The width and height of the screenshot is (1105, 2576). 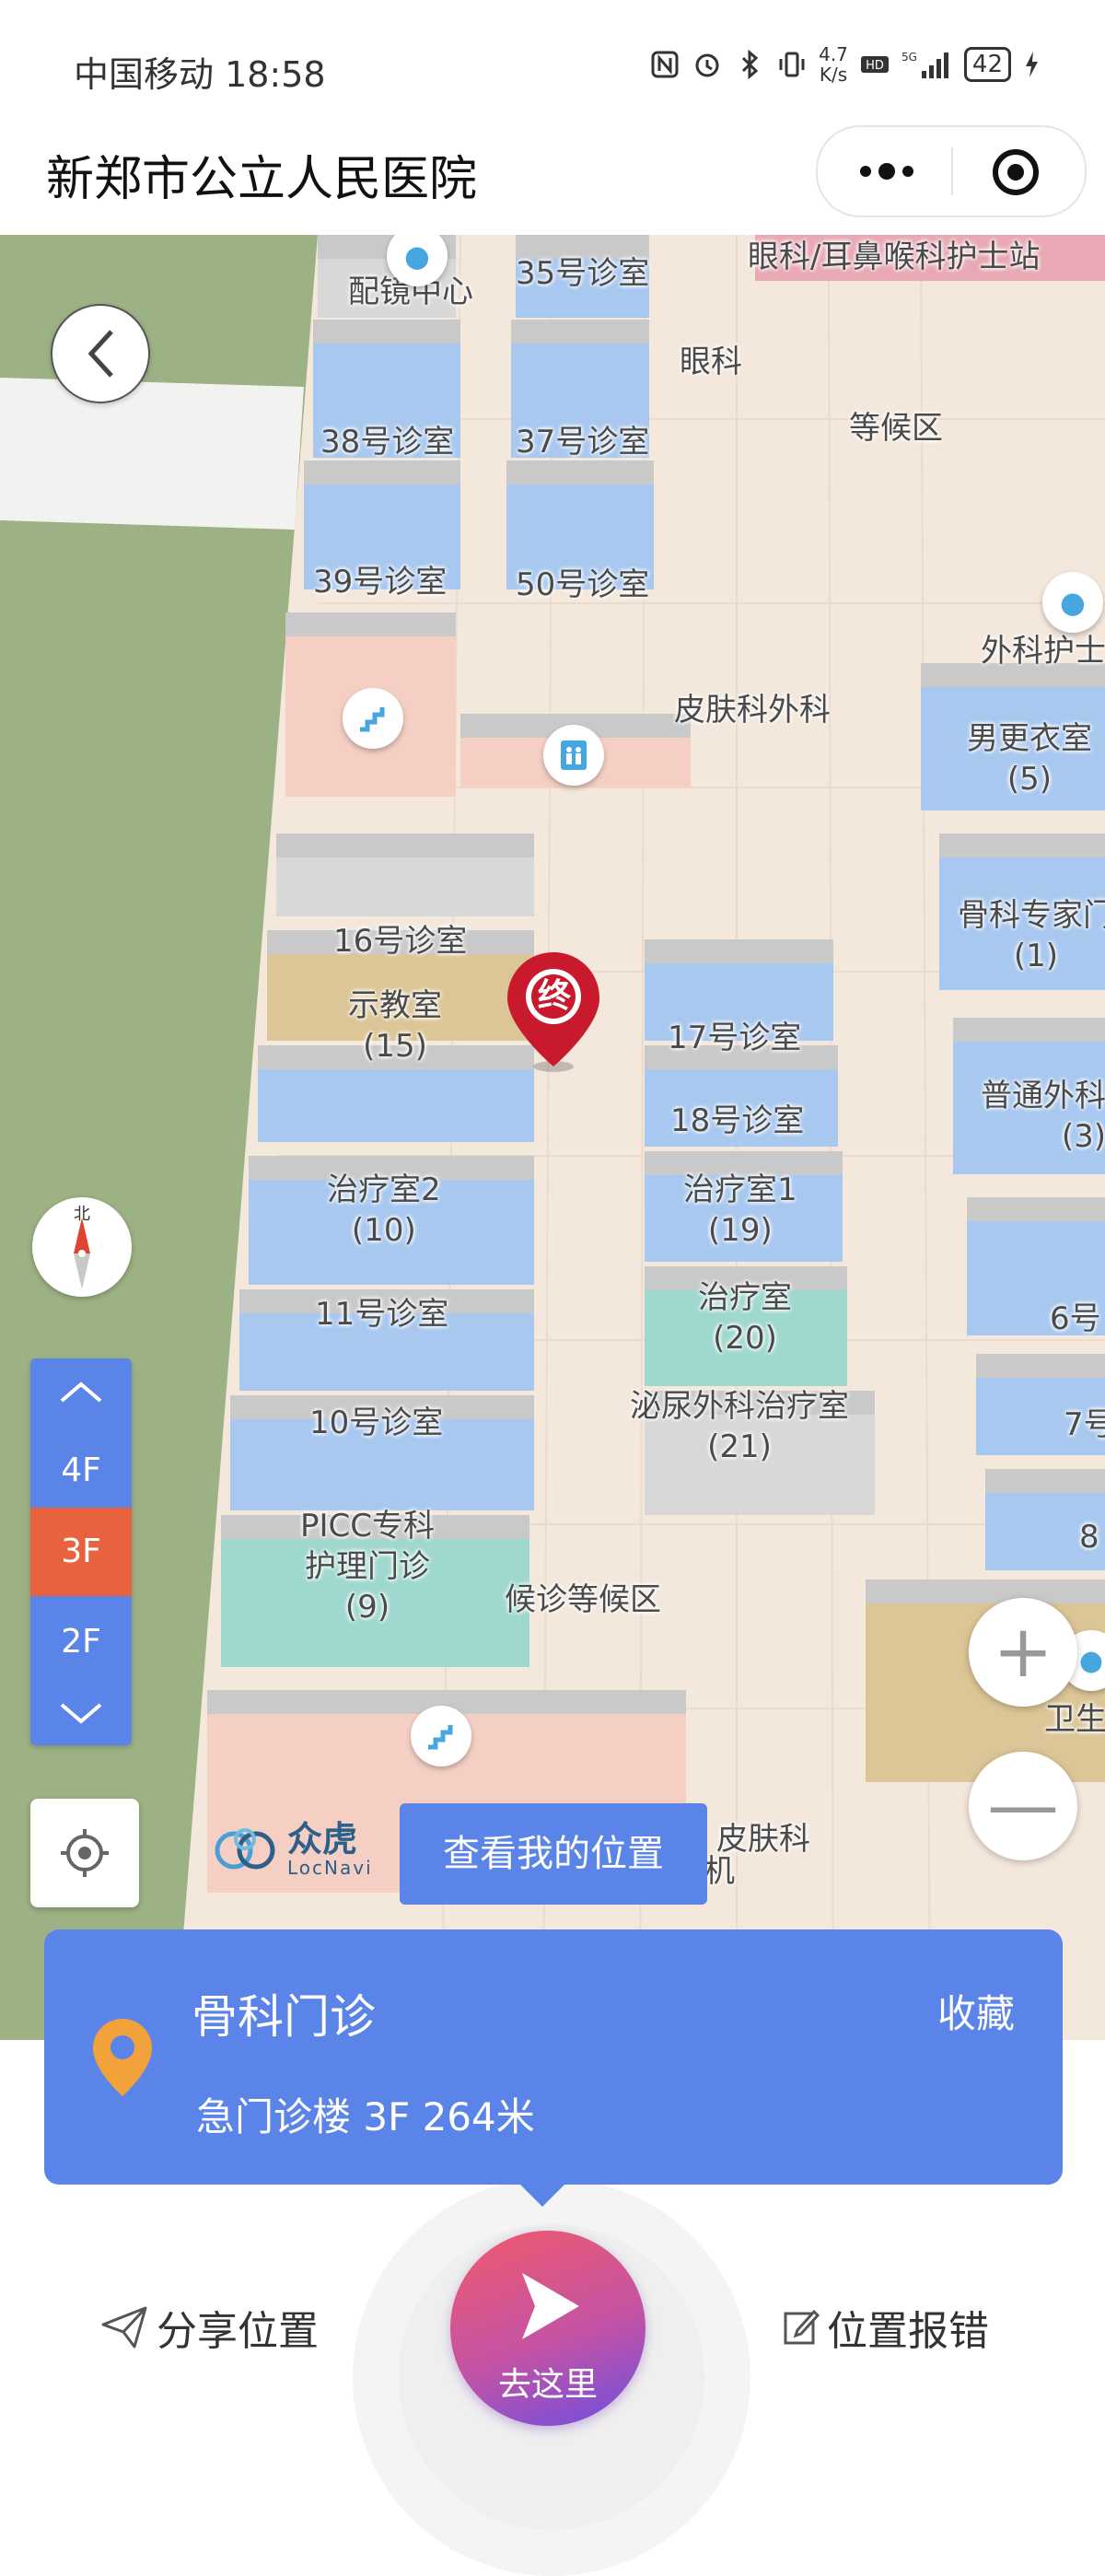 I want to click on zoom-in-button: +, so click(x=1023, y=1652).